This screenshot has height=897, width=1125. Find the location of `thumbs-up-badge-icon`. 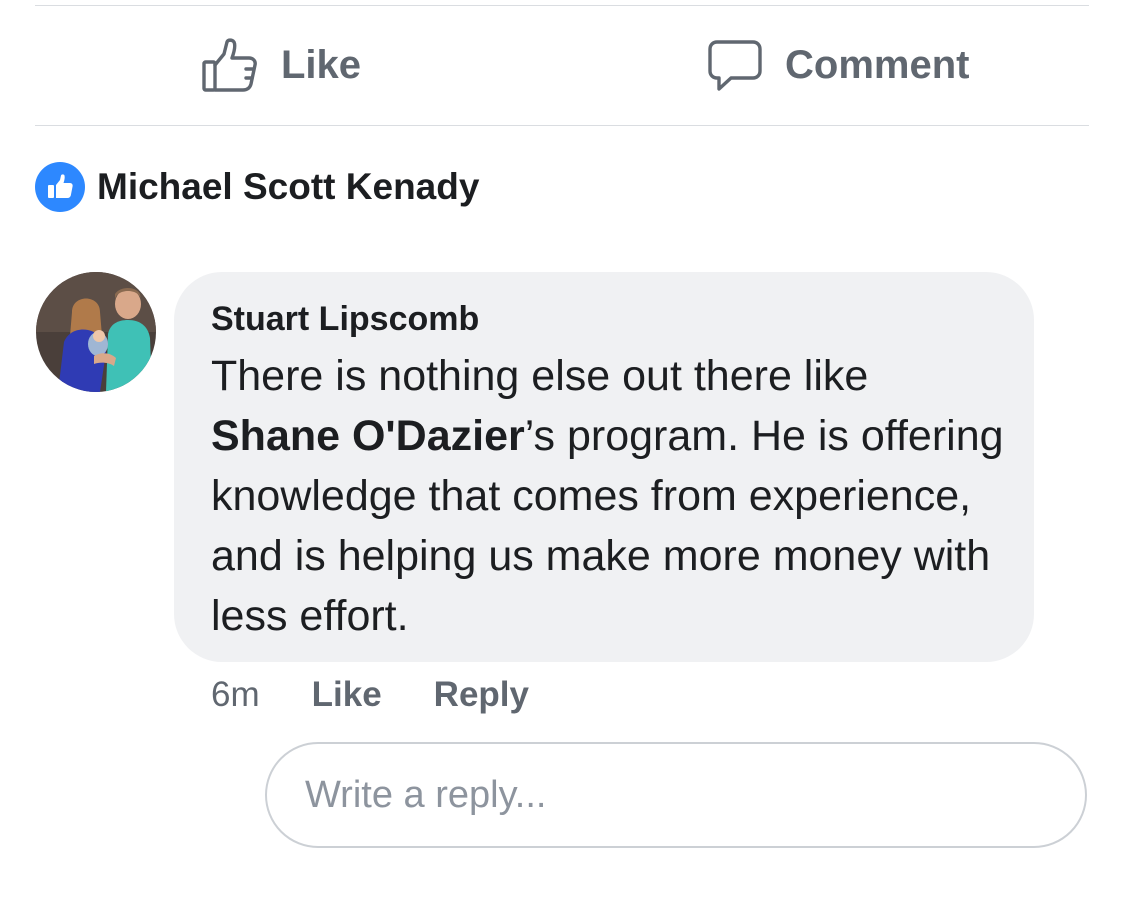

thumbs-up-badge-icon is located at coordinates (60, 187).